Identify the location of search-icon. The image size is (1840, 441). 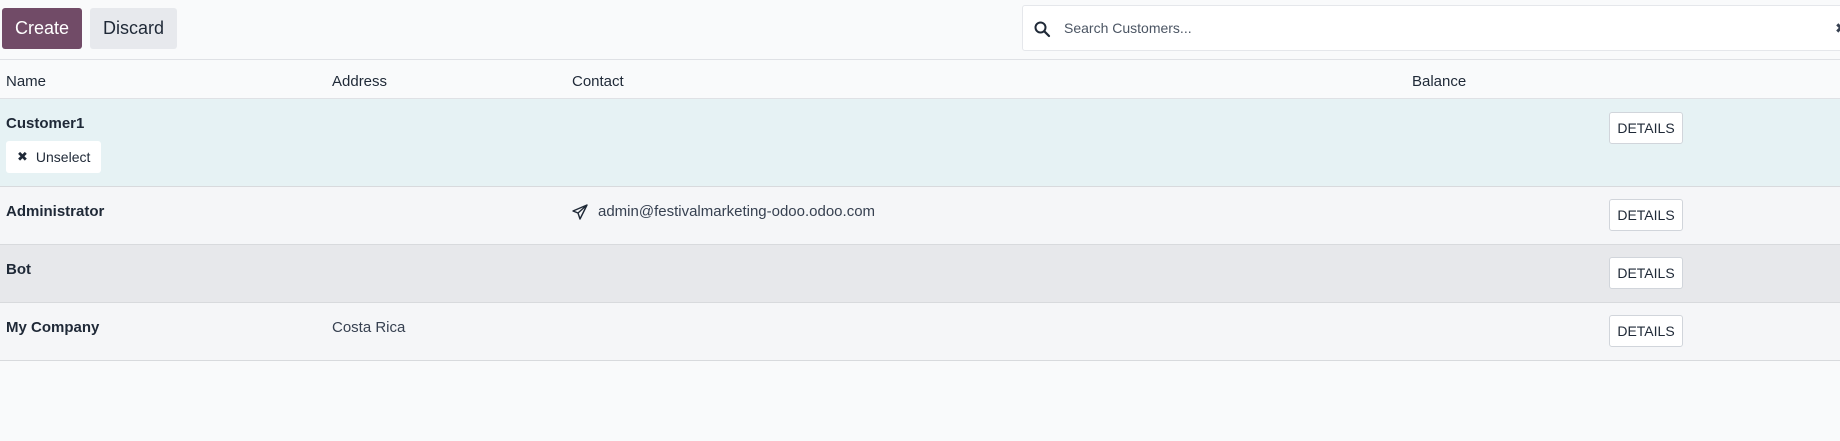
(1042, 29).